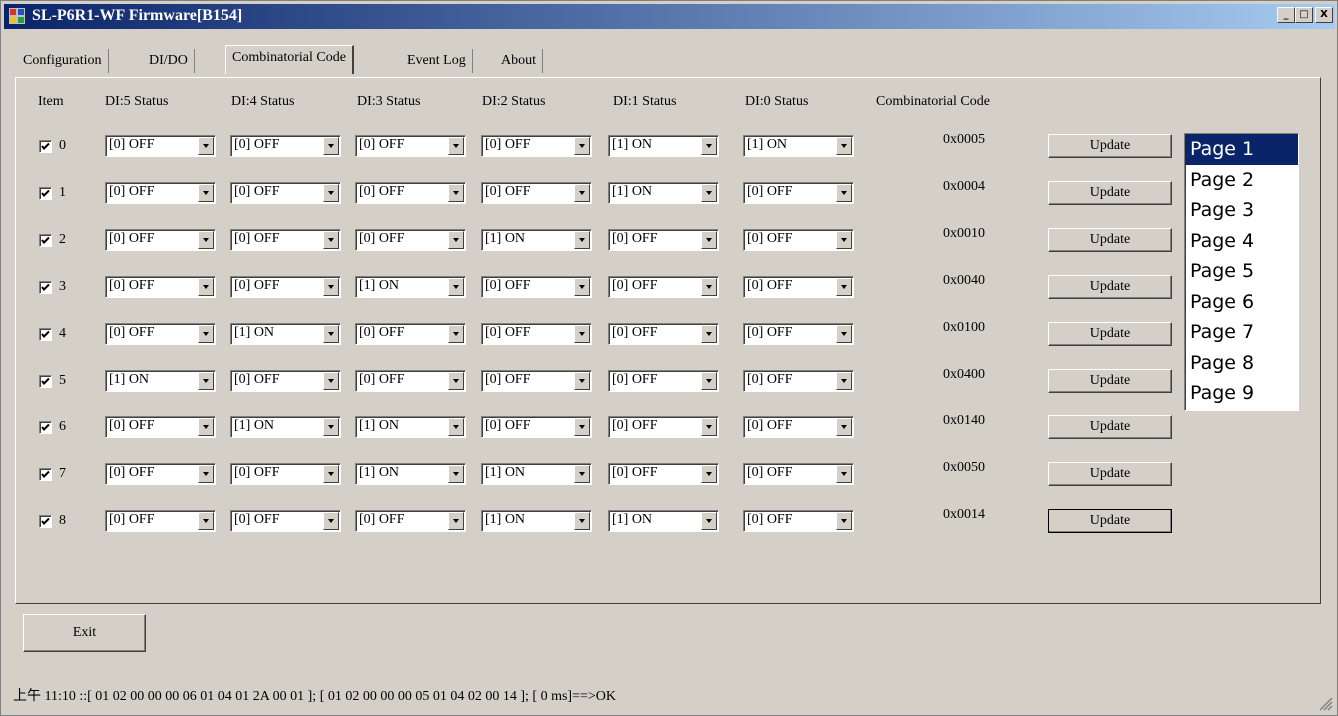  I want to click on tab-combinatorial-code: Combinatorial Code, so click(289, 59).